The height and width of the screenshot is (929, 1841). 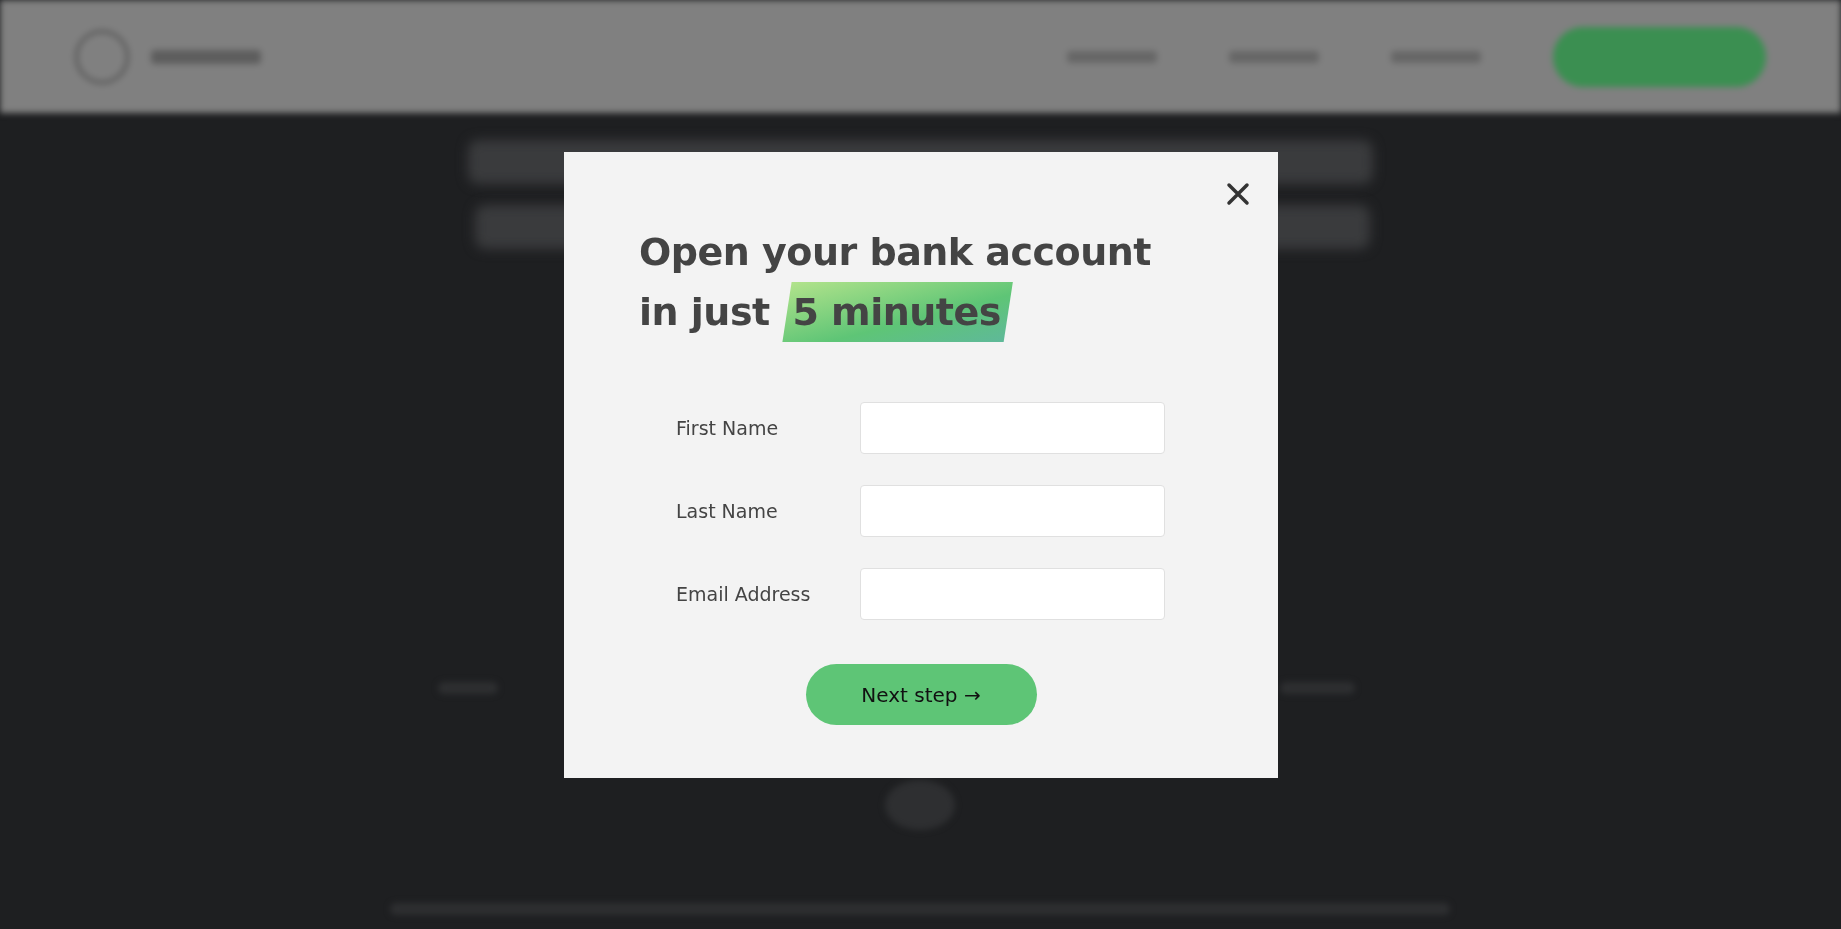 I want to click on close-icon, so click(x=1238, y=194).